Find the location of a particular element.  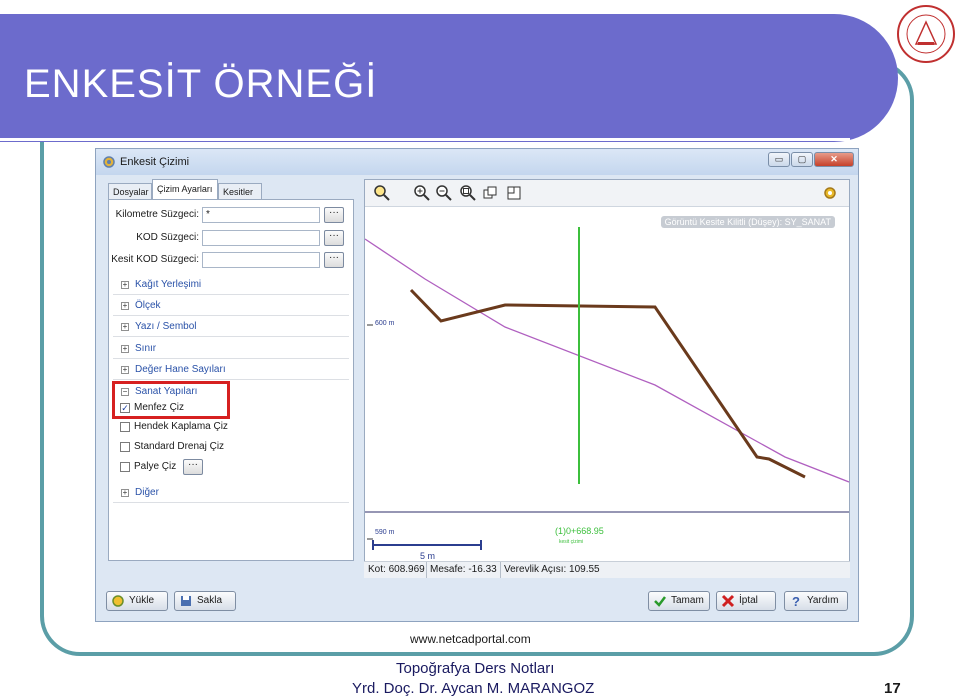

drenaj-label: Standard Drenaj Çiz is located at coordinates (179, 446).